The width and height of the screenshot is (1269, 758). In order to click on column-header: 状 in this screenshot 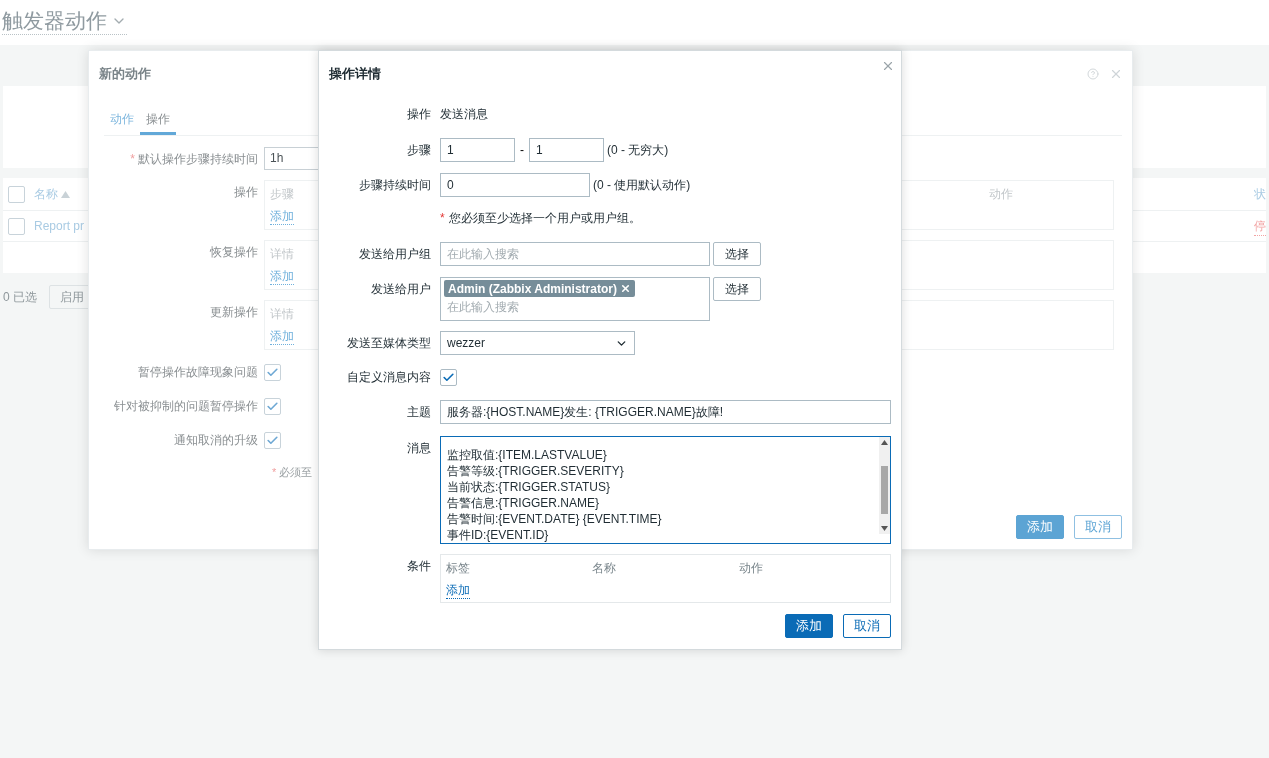, I will do `click(1260, 194)`.